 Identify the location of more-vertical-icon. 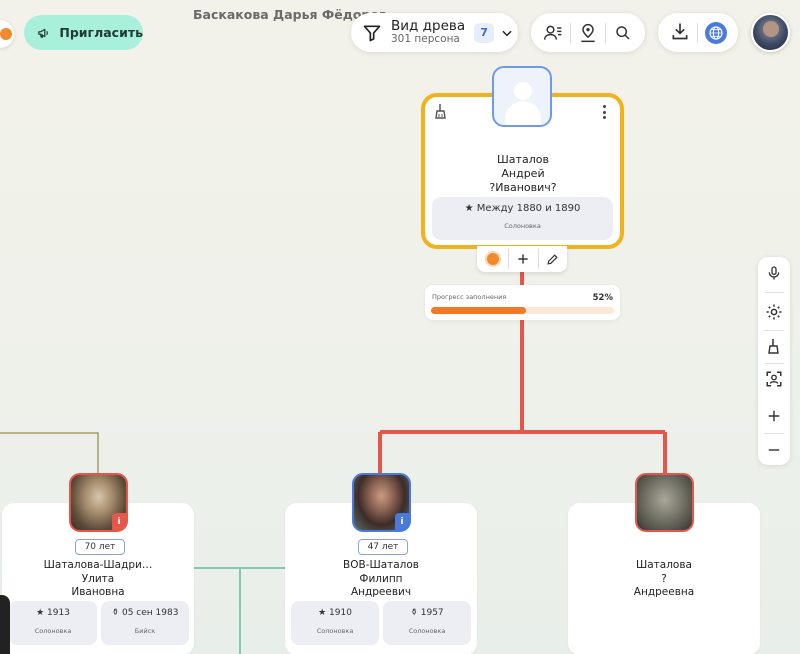
(604, 112).